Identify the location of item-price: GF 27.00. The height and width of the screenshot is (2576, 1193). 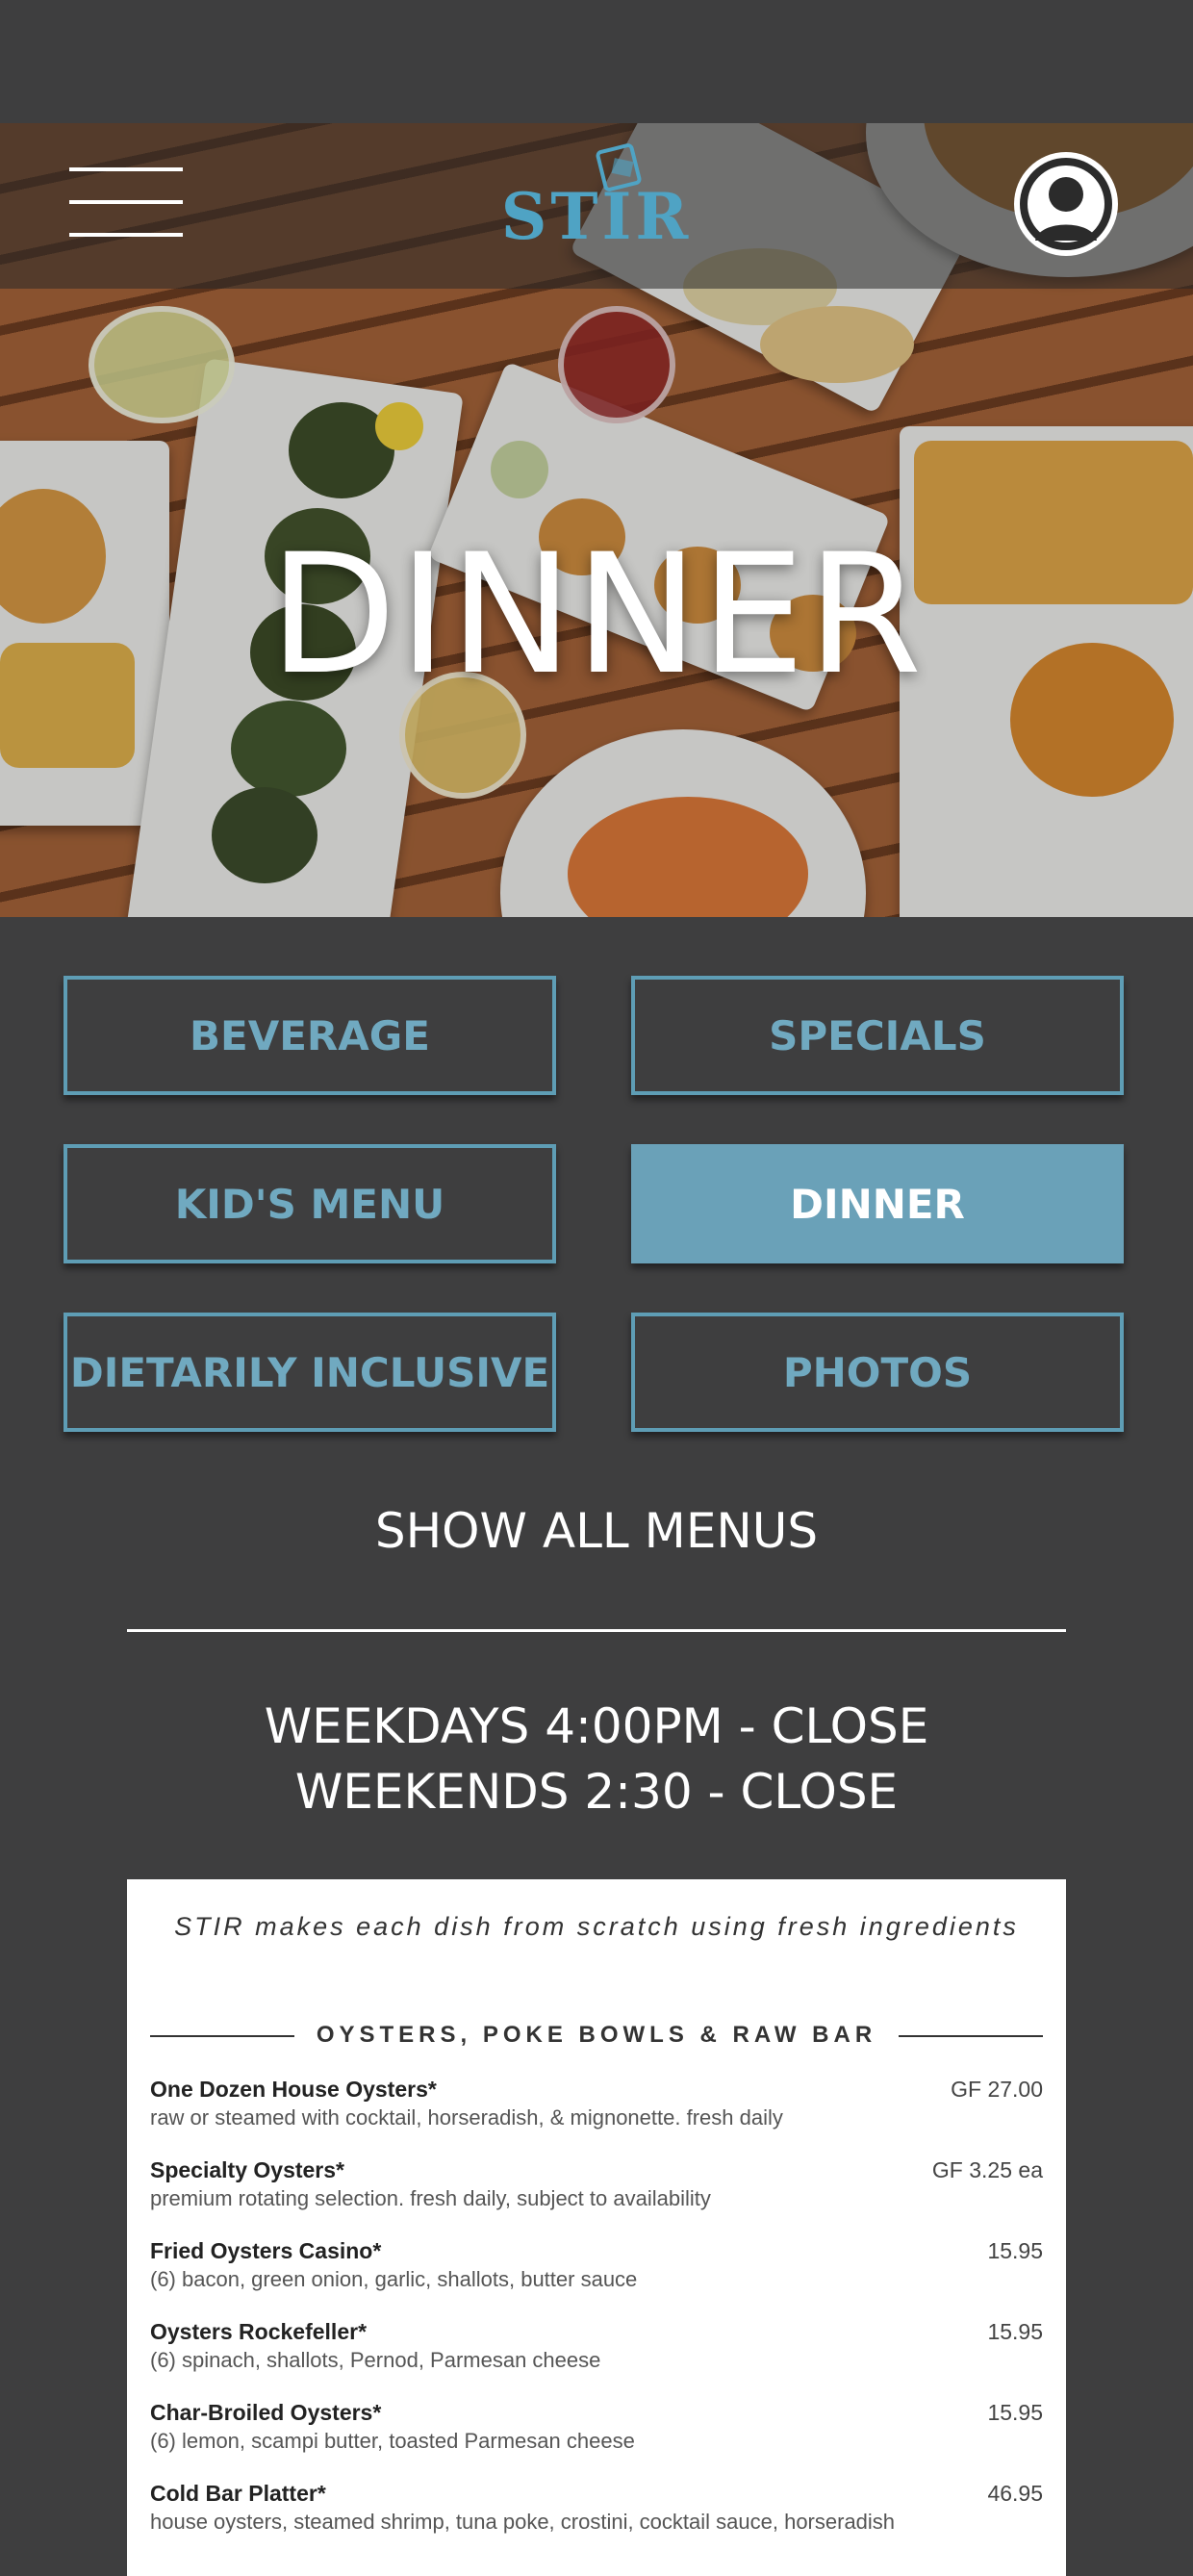
(997, 2089).